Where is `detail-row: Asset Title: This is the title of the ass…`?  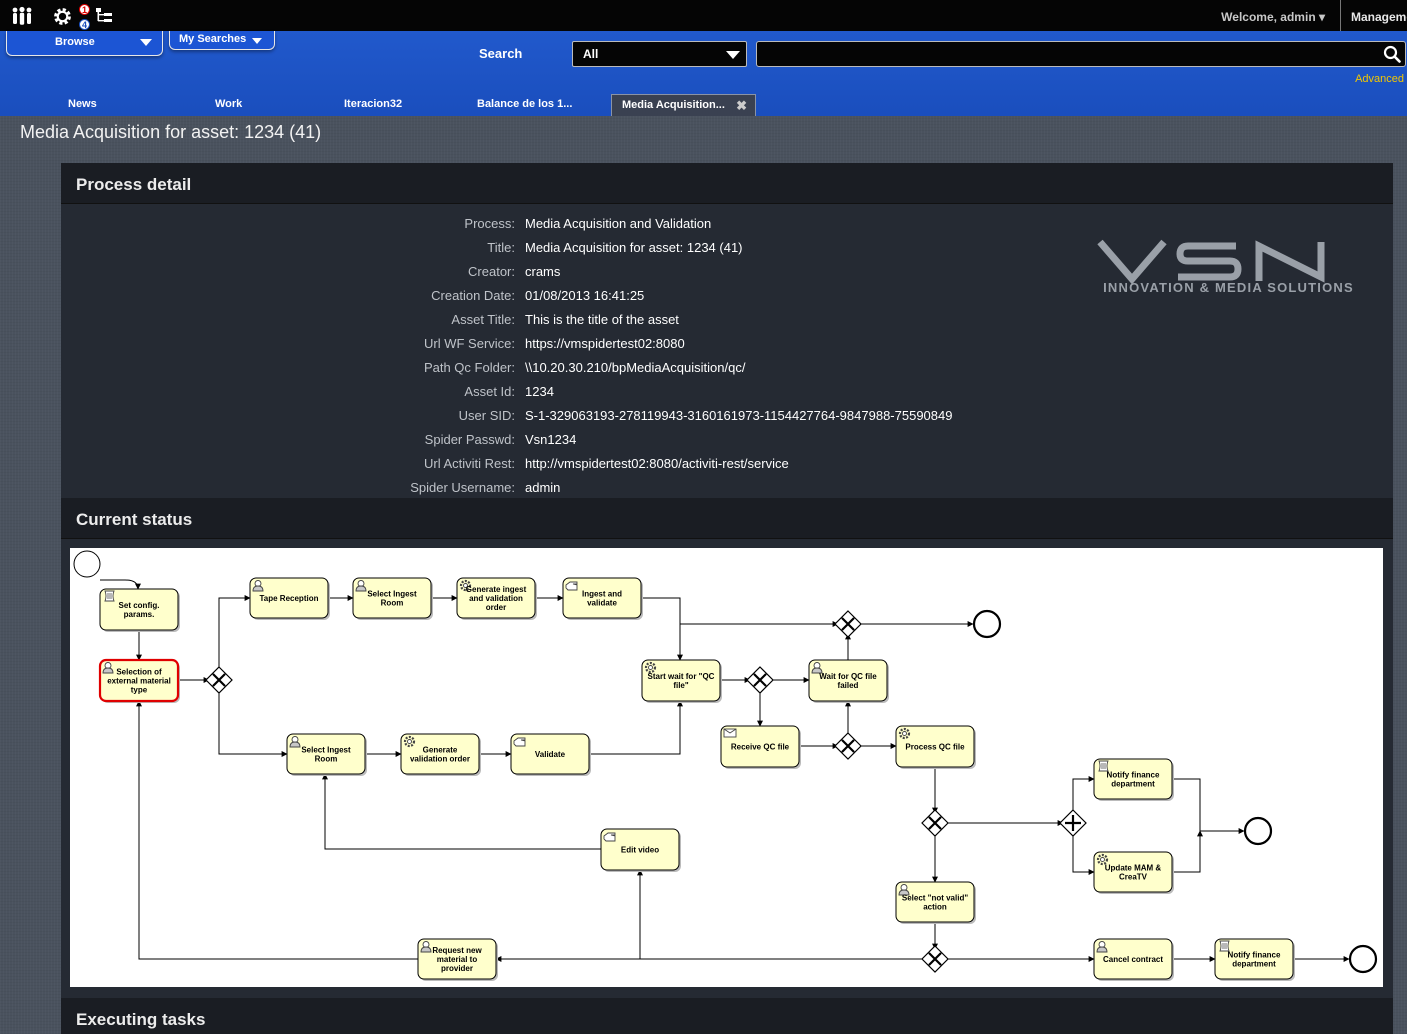
detail-row: Asset Title: This is the title of the ass… is located at coordinates (561, 322).